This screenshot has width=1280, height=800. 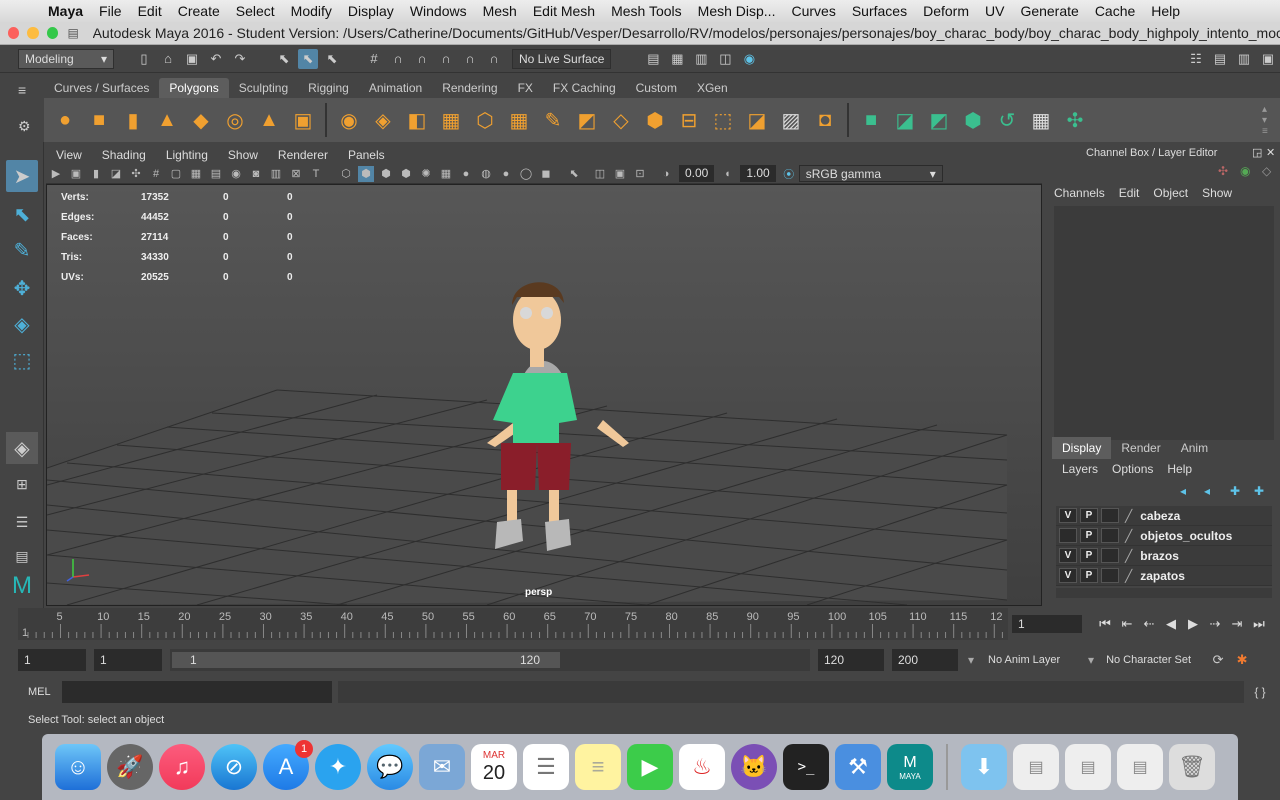 I want to click on tab-display: Display, so click(x=1082, y=448).